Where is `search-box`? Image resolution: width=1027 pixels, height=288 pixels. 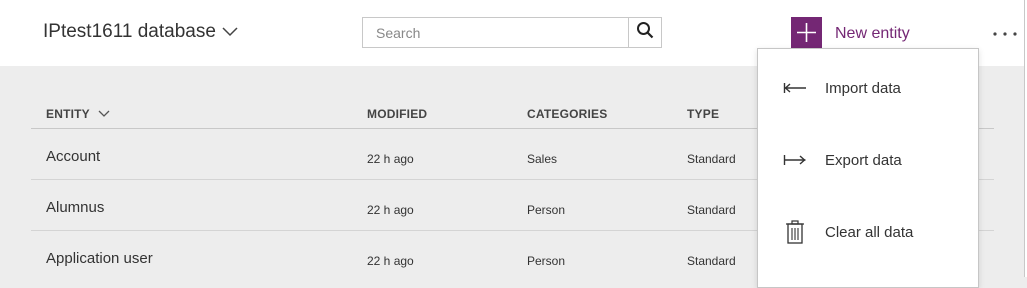
search-box is located at coordinates (512, 32).